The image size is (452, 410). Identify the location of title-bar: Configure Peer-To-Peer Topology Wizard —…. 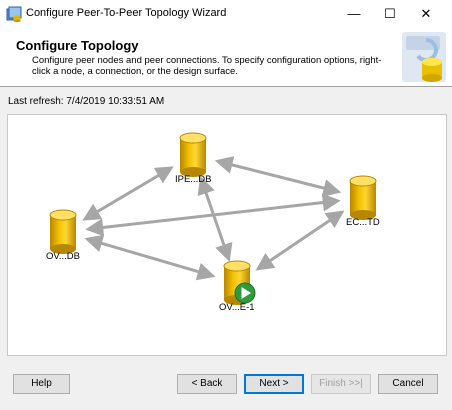
(226, 14).